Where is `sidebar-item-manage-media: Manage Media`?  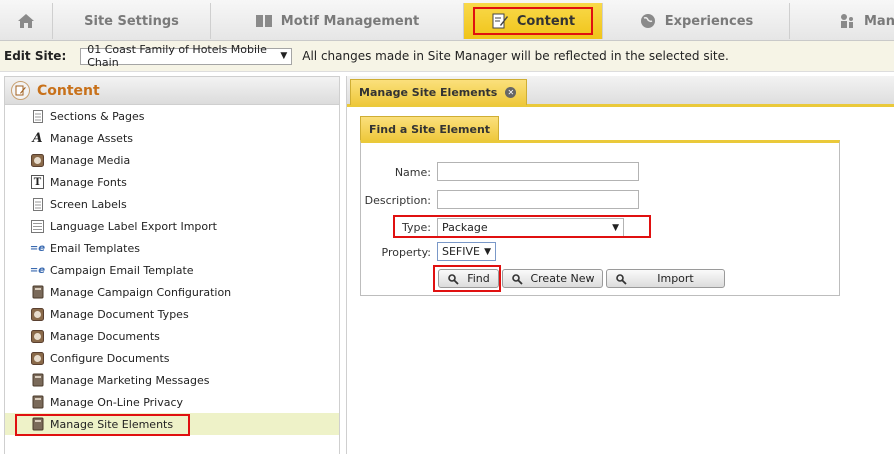
sidebar-item-manage-media: Manage Media is located at coordinates (172, 160).